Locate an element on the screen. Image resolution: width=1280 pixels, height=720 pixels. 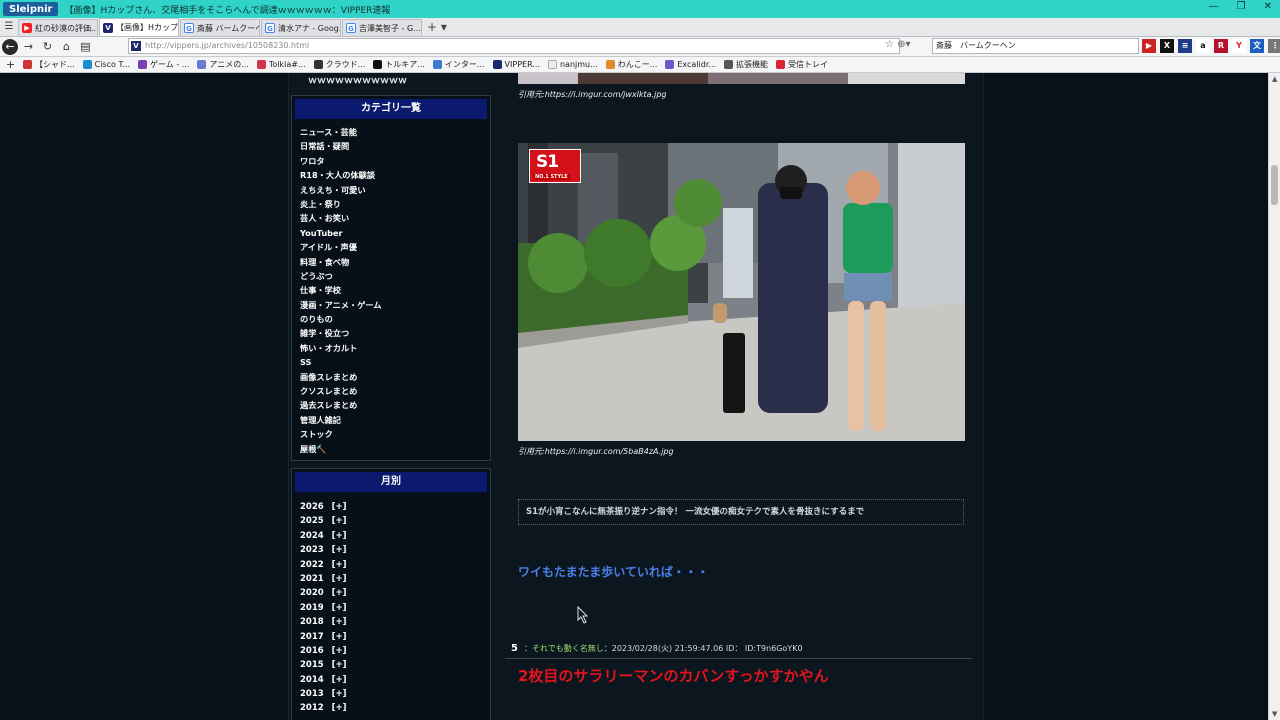
year-item: 2026 [+] is located at coordinates (395, 507).